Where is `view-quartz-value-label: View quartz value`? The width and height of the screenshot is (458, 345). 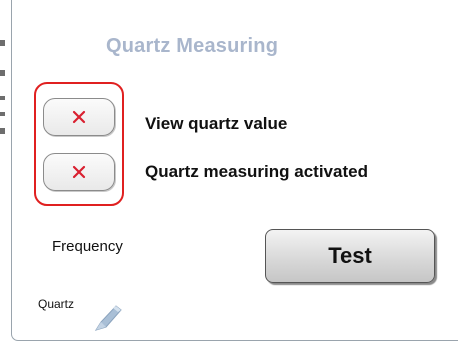 view-quartz-value-label: View quartz value is located at coordinates (216, 123).